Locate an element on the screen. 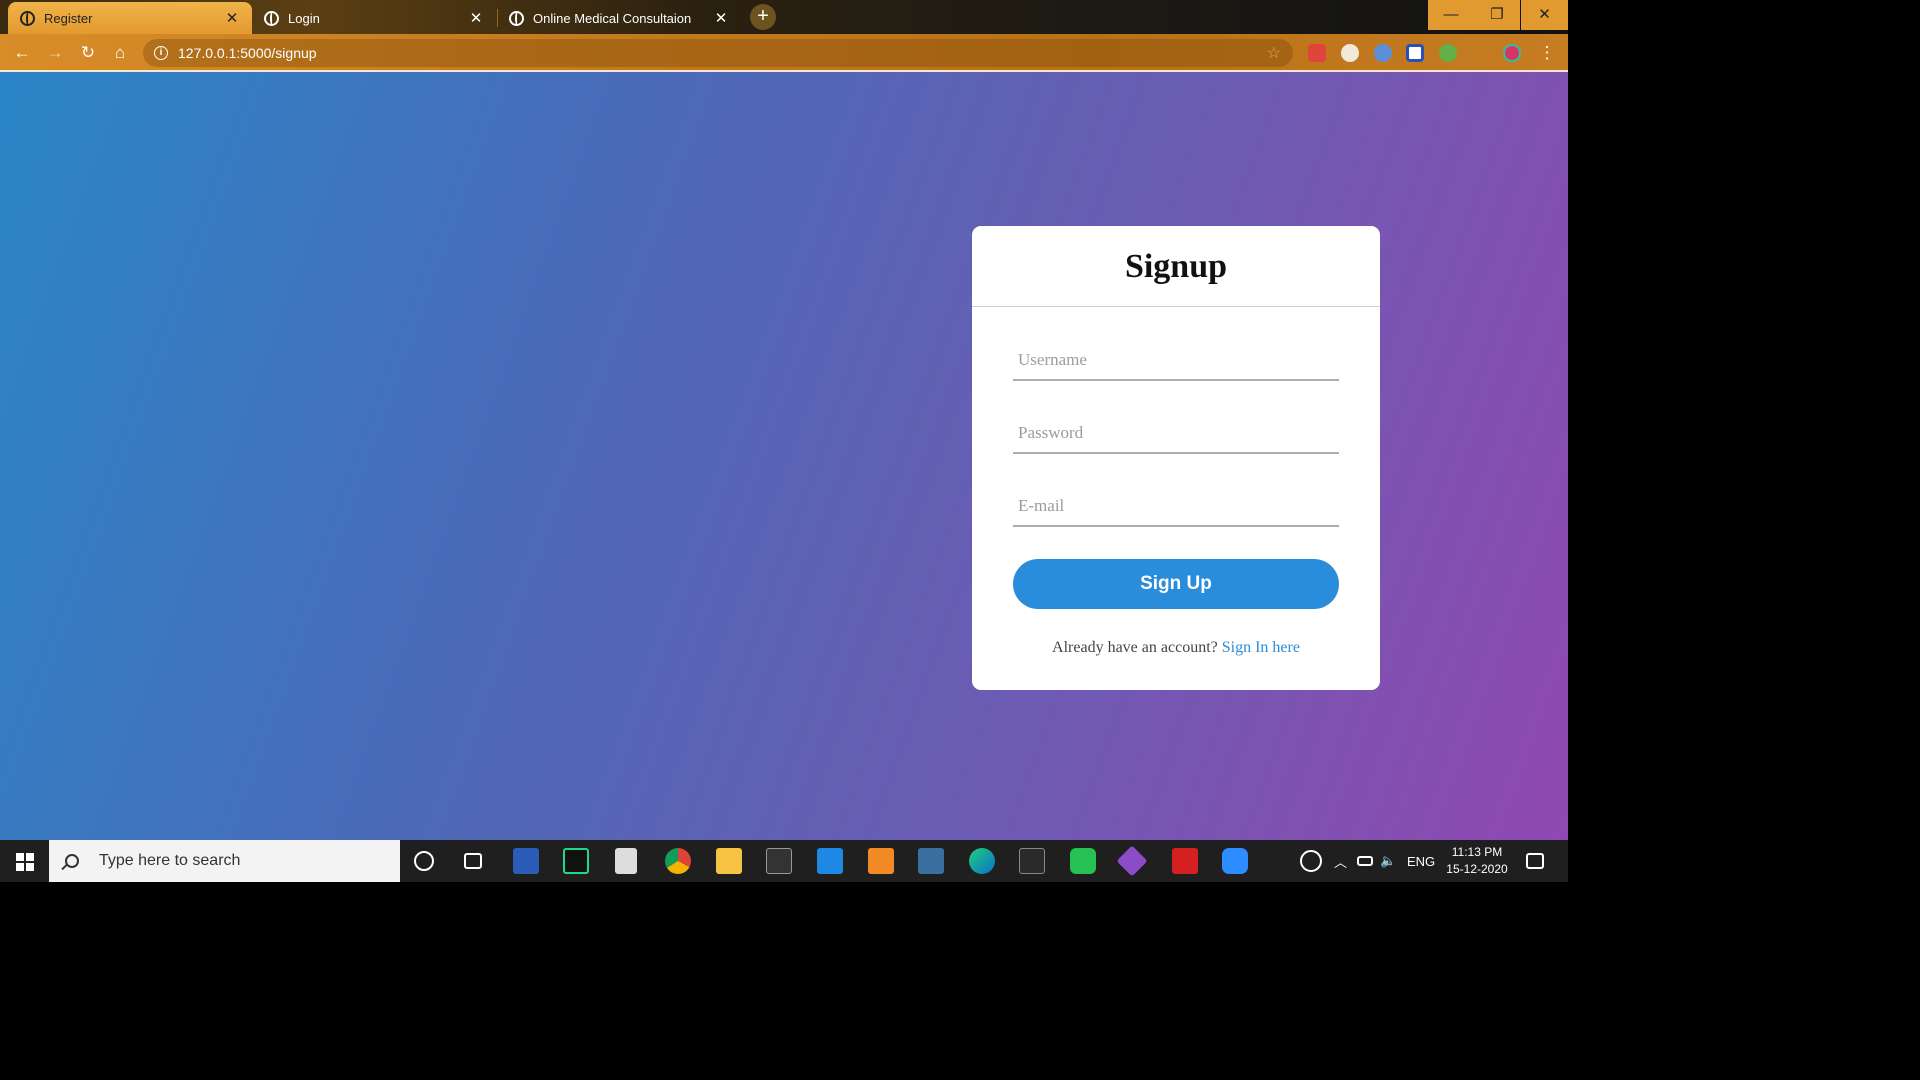 The width and height of the screenshot is (1920, 1080). tab-online-medical: Online Medical Consultaion ✕ is located at coordinates (619, 18).